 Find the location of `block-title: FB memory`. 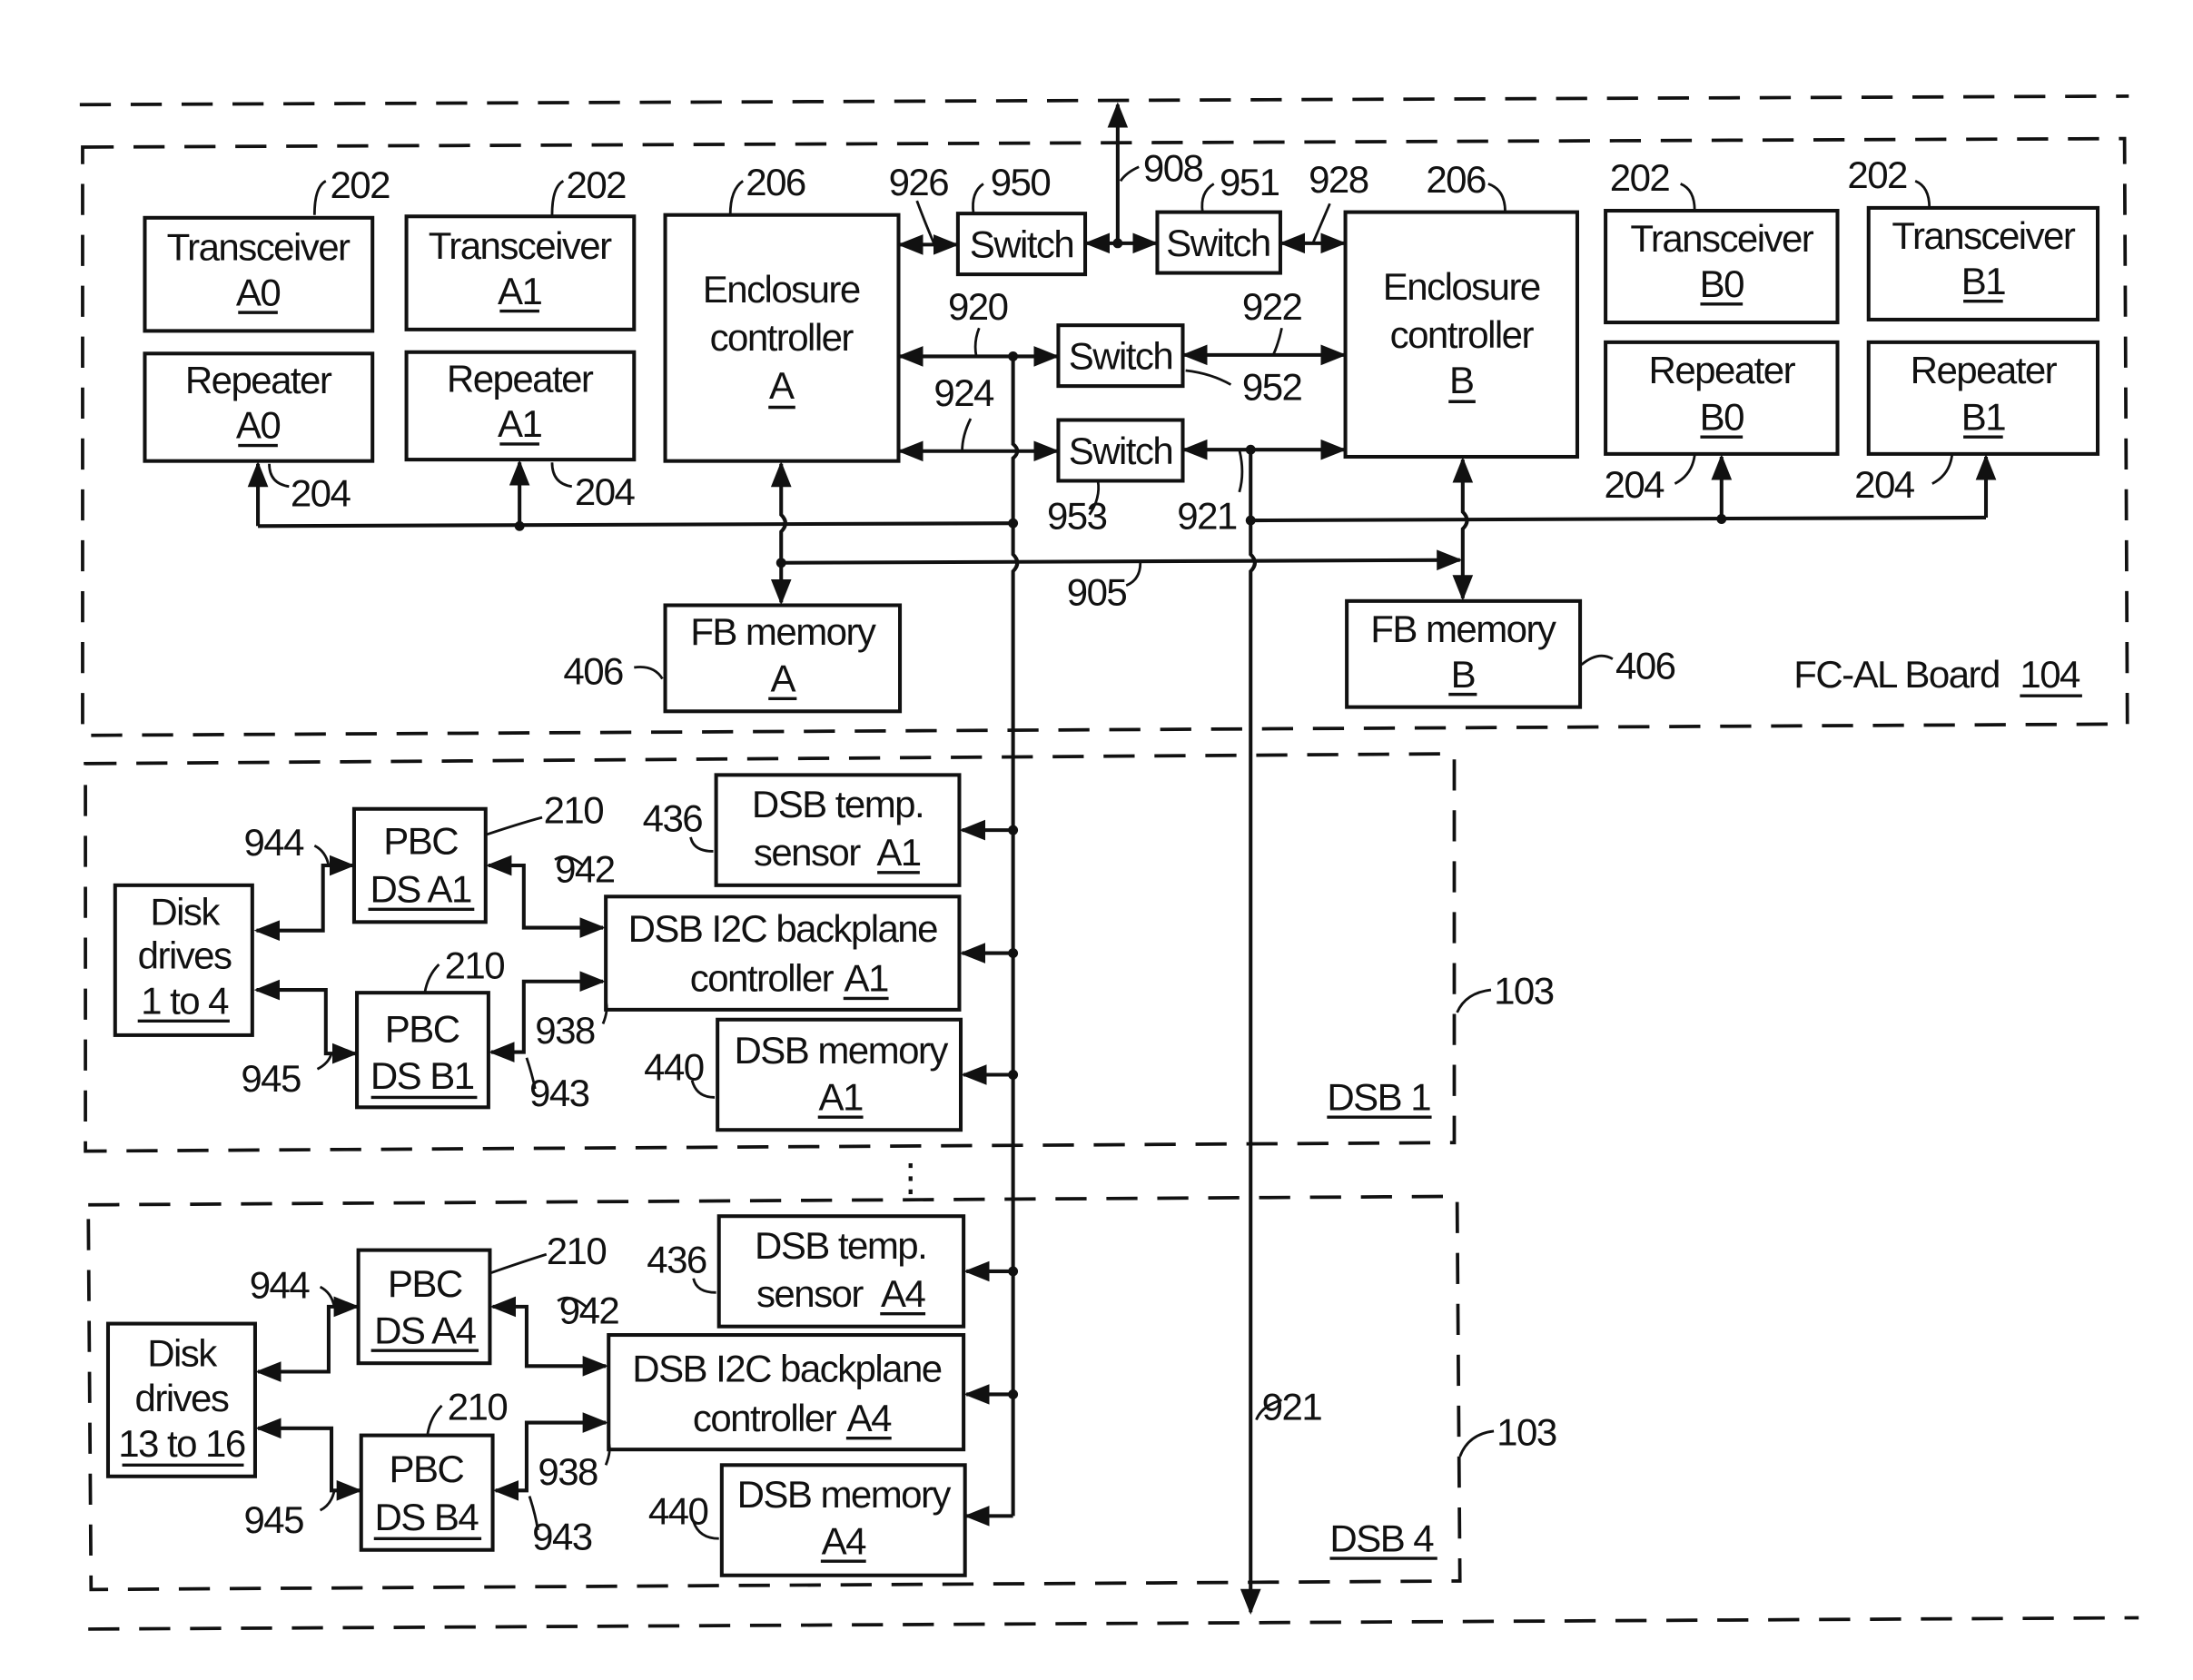

block-title: FB memory is located at coordinates (783, 632).